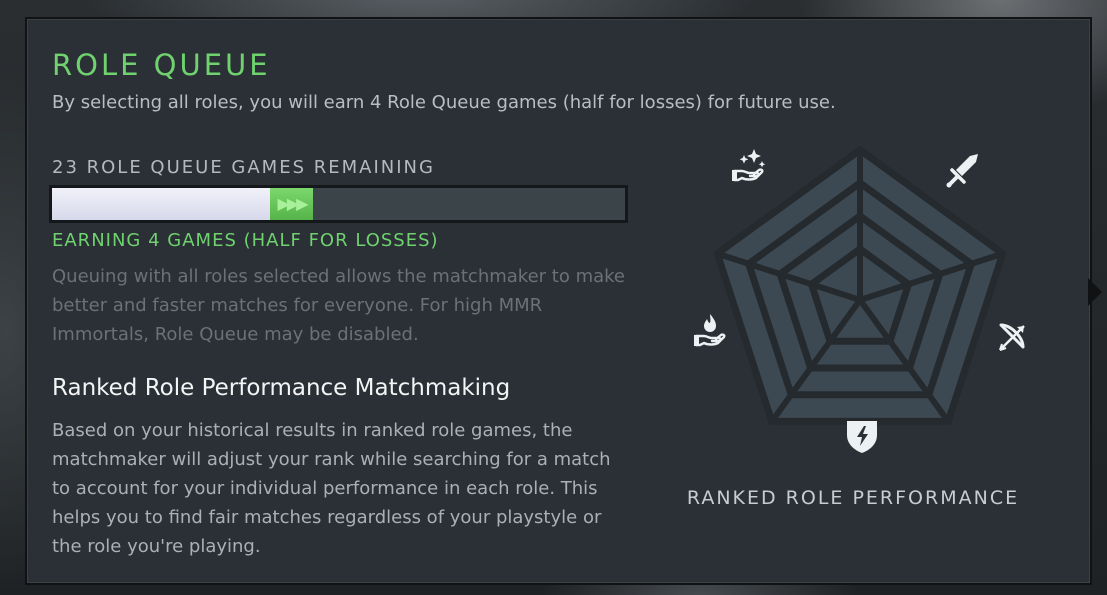 The width and height of the screenshot is (1107, 595). What do you see at coordinates (748, 165) in the screenshot?
I see `sparkle-hand-icon` at bounding box center [748, 165].